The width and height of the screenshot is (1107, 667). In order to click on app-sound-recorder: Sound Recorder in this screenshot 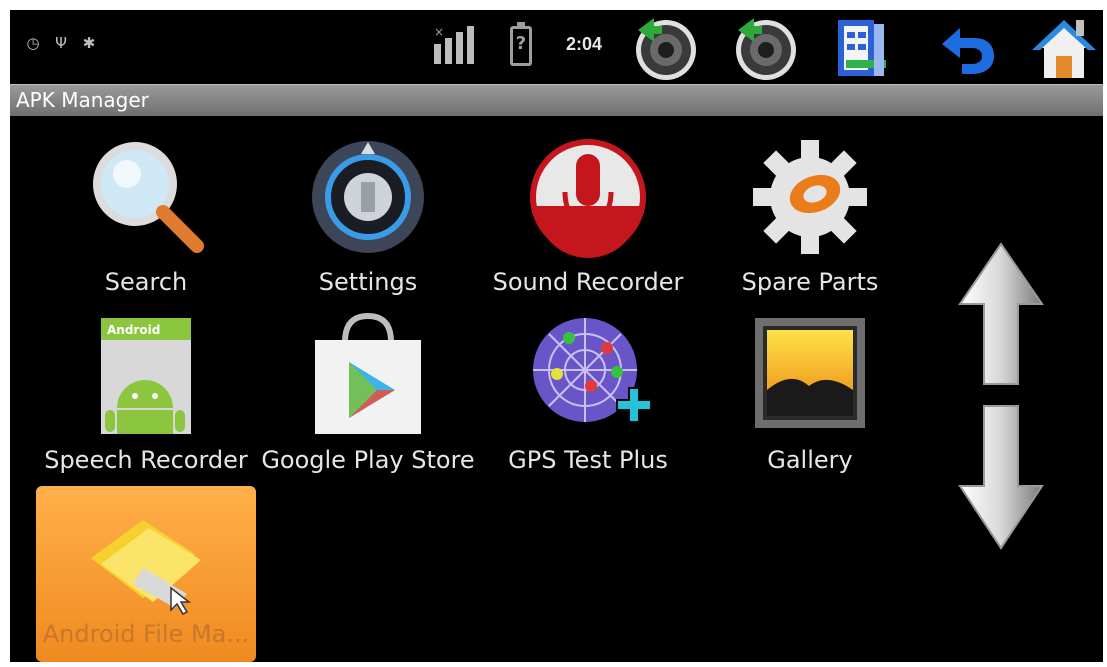, I will do `click(588, 219)`.